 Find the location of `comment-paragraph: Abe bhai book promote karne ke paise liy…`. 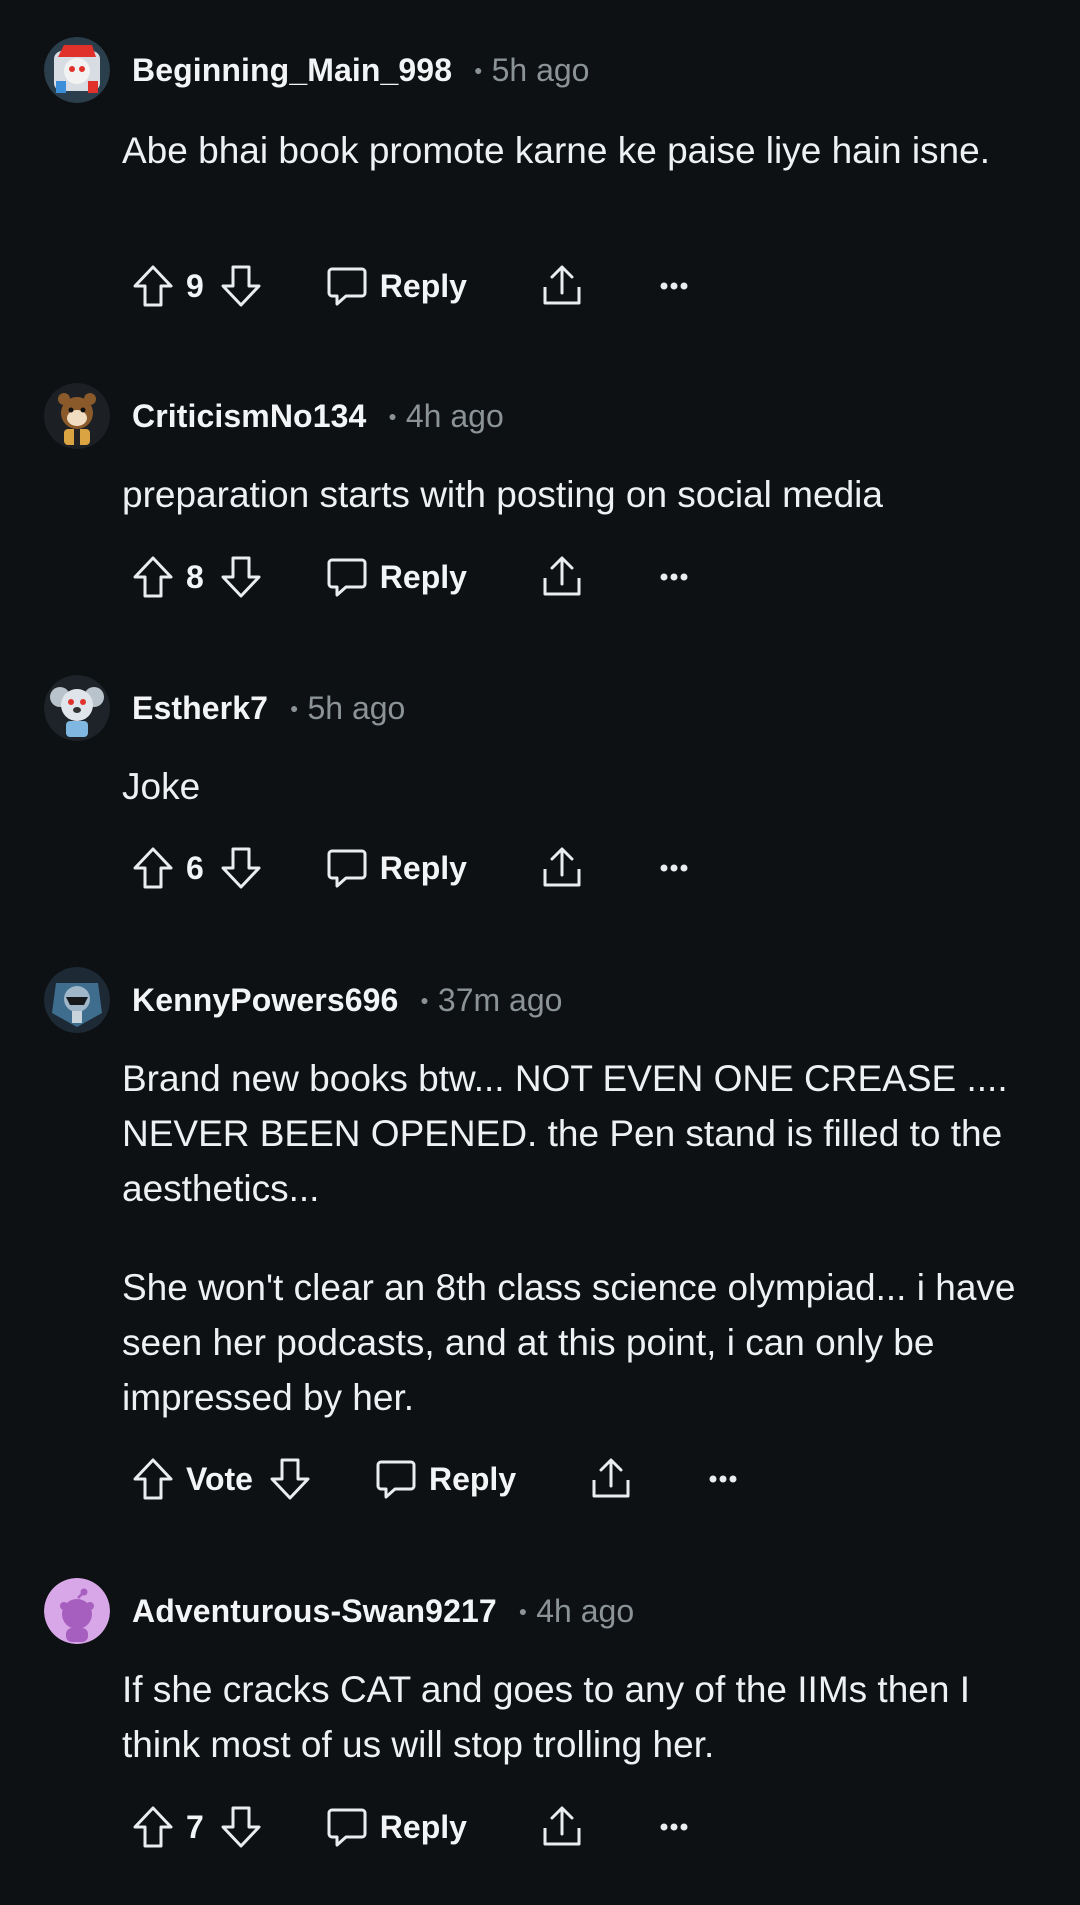

comment-paragraph: Abe bhai book promote karne ke paise liy… is located at coordinates (556, 150).